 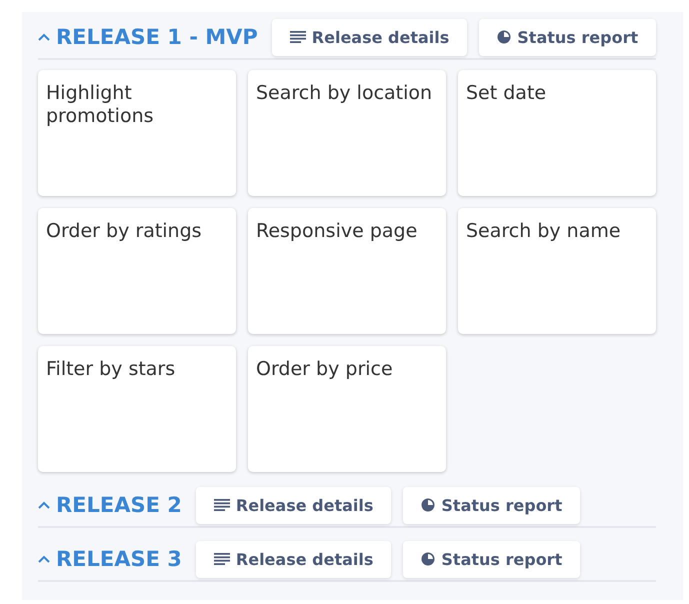 I want to click on release-title: RELEASE 1 - MVP, so click(x=157, y=37).